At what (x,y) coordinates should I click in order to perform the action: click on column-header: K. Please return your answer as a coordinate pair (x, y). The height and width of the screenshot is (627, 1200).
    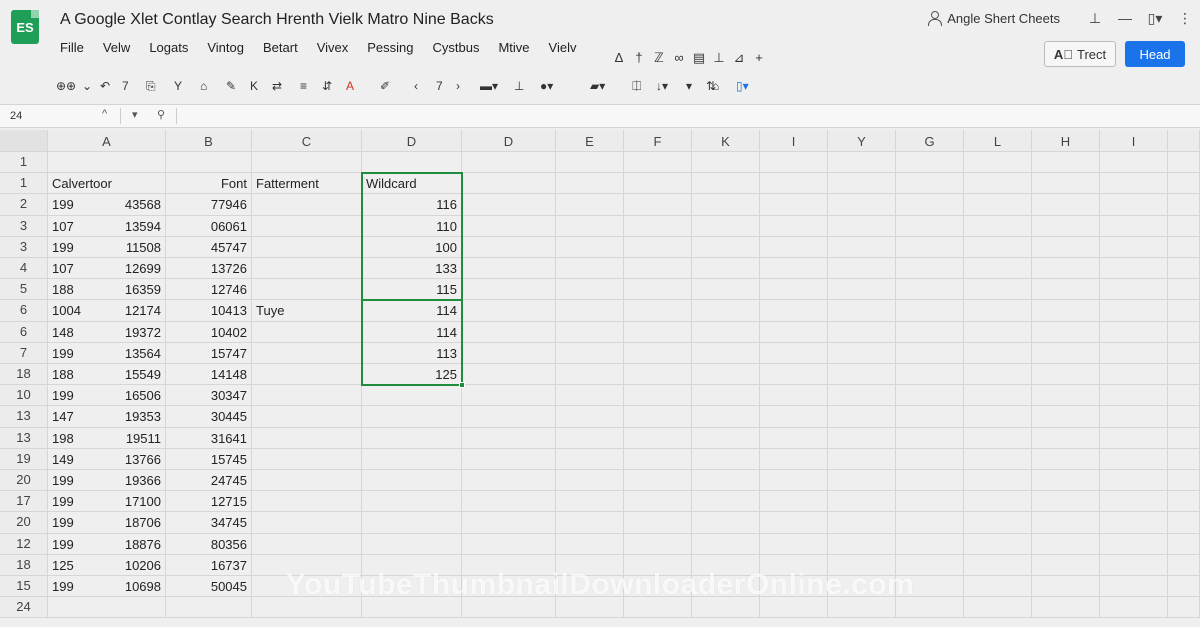
    Looking at the image, I should click on (726, 141).